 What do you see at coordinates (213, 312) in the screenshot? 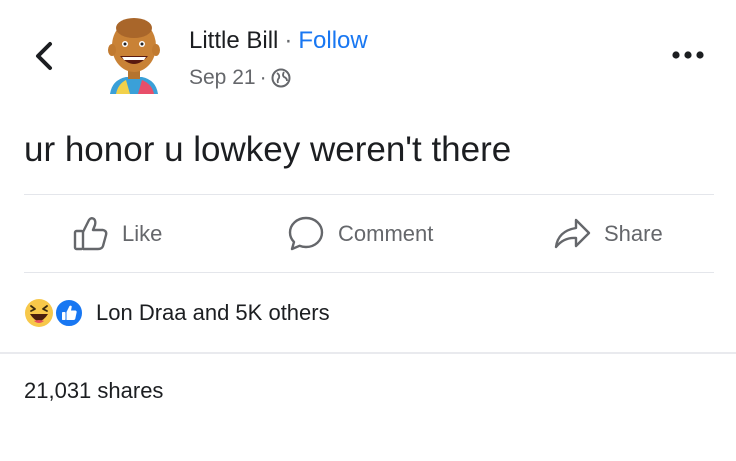
I see `reactions-label: Lon Draa and 5K others` at bounding box center [213, 312].